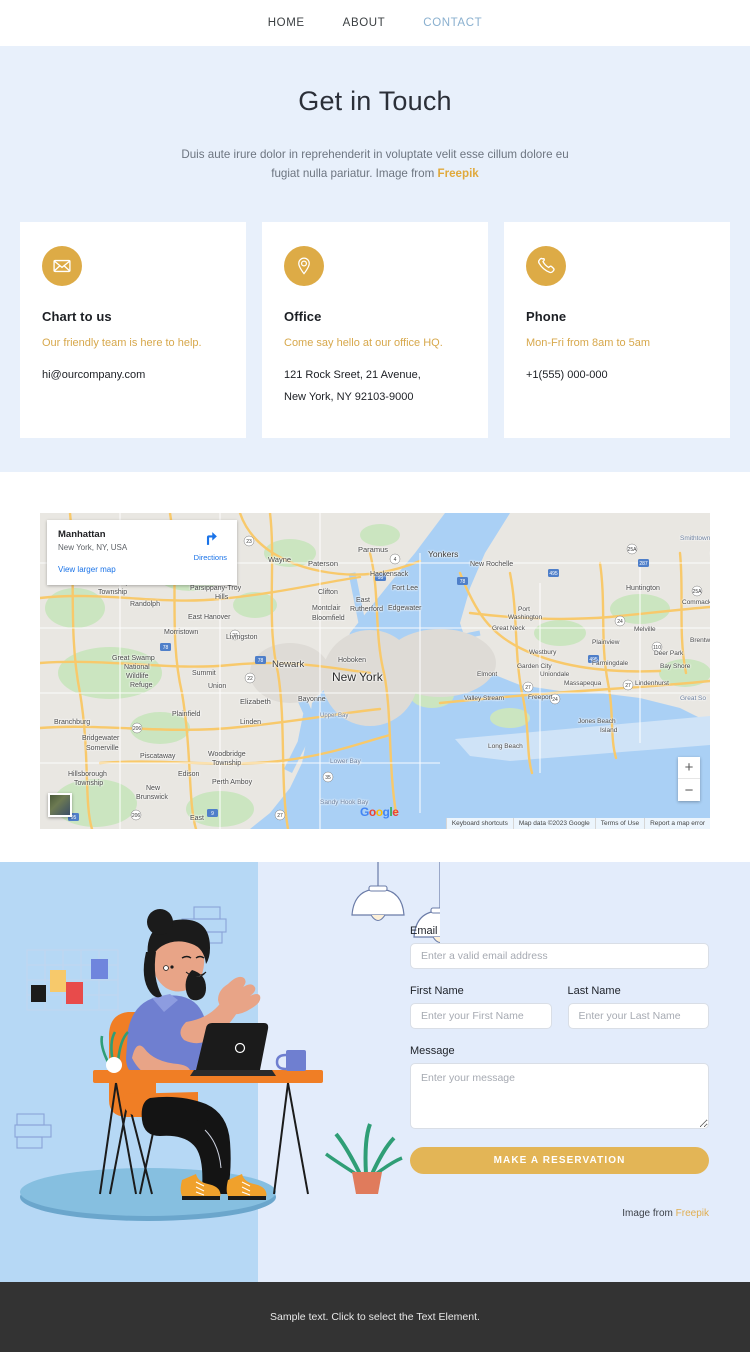  What do you see at coordinates (210, 546) in the screenshot?
I see `directions-button: Directions` at bounding box center [210, 546].